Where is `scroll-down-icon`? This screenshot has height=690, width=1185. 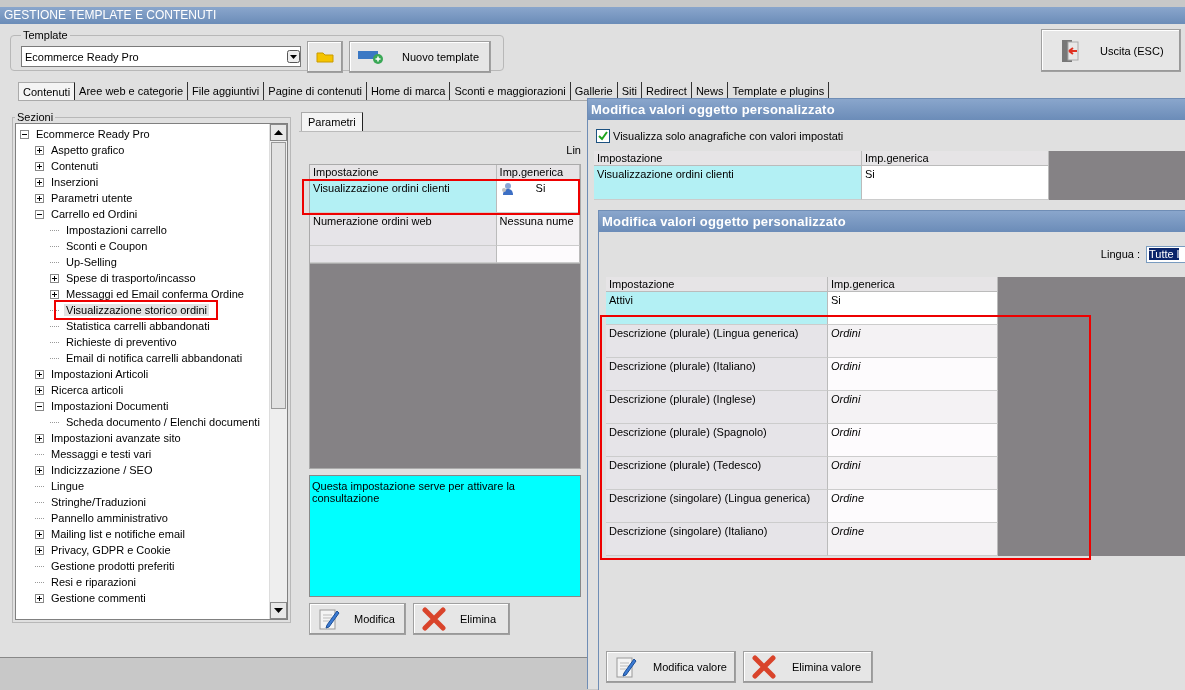 scroll-down-icon is located at coordinates (278, 610).